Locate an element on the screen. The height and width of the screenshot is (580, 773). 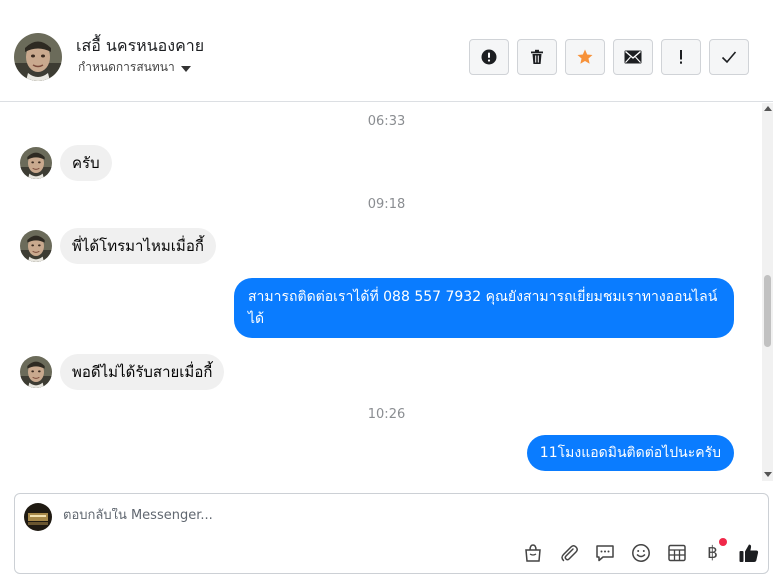
mark-unread-button is located at coordinates (633, 57).